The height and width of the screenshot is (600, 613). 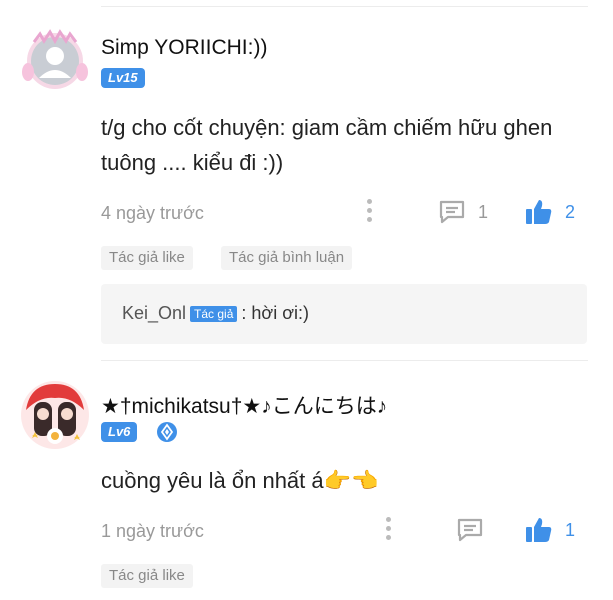 I want to click on comment-divider, so click(x=344, y=360).